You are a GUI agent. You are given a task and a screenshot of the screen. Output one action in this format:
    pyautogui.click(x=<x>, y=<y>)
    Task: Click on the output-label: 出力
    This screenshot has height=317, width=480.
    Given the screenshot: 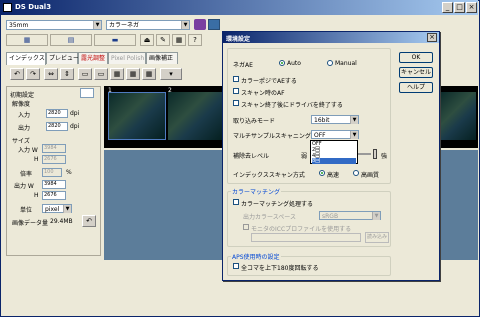 What is the action you would take?
    pyautogui.click(x=24, y=128)
    